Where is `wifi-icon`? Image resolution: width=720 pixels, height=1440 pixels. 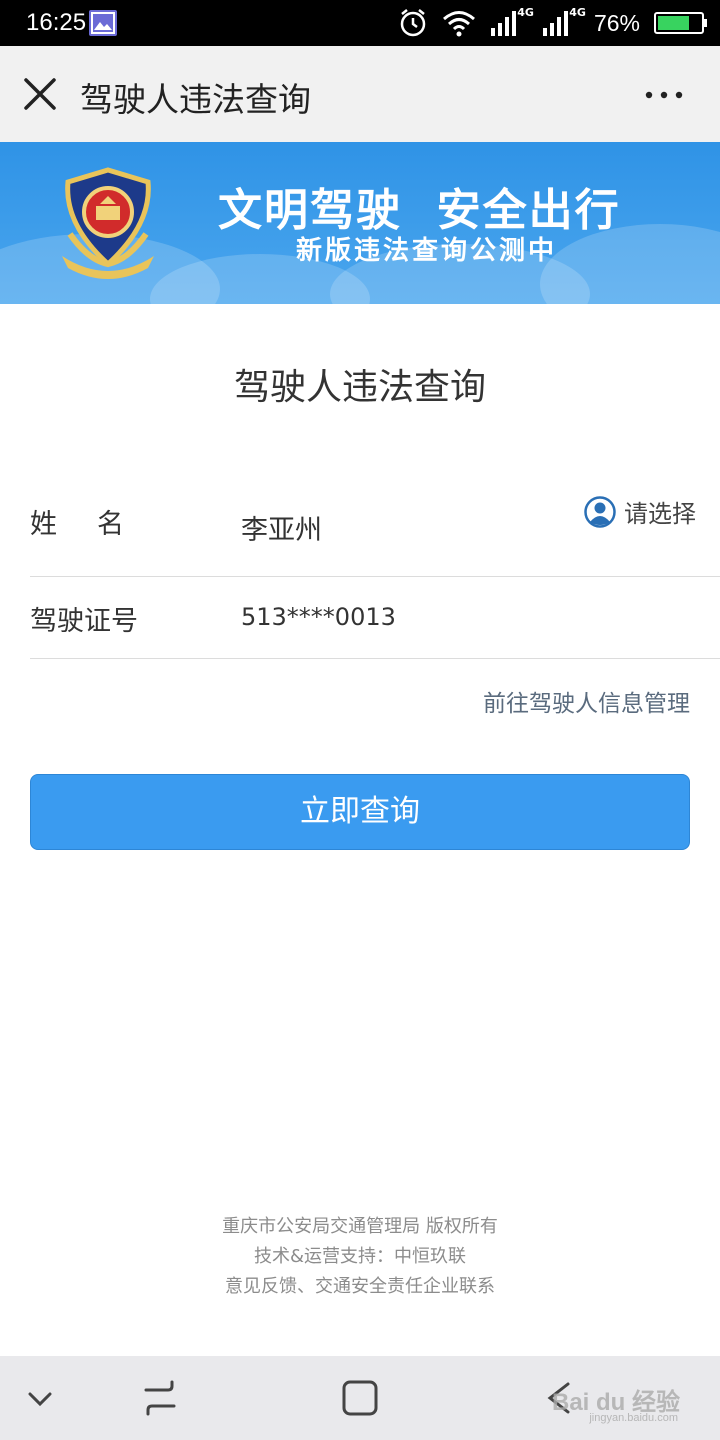 wifi-icon is located at coordinates (458, 24).